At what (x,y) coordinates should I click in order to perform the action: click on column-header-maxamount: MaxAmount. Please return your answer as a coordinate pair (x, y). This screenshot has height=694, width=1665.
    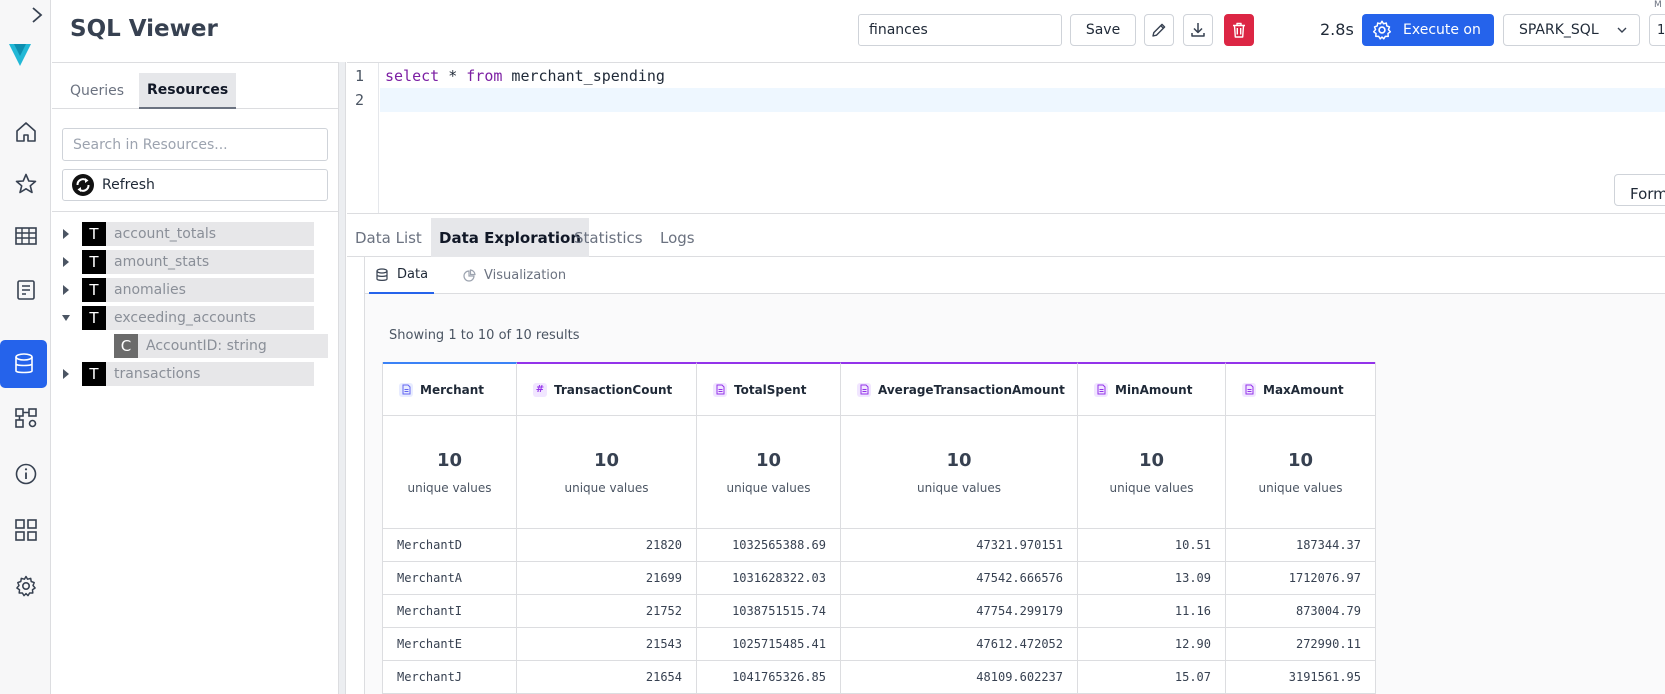
    Looking at the image, I should click on (1300, 389).